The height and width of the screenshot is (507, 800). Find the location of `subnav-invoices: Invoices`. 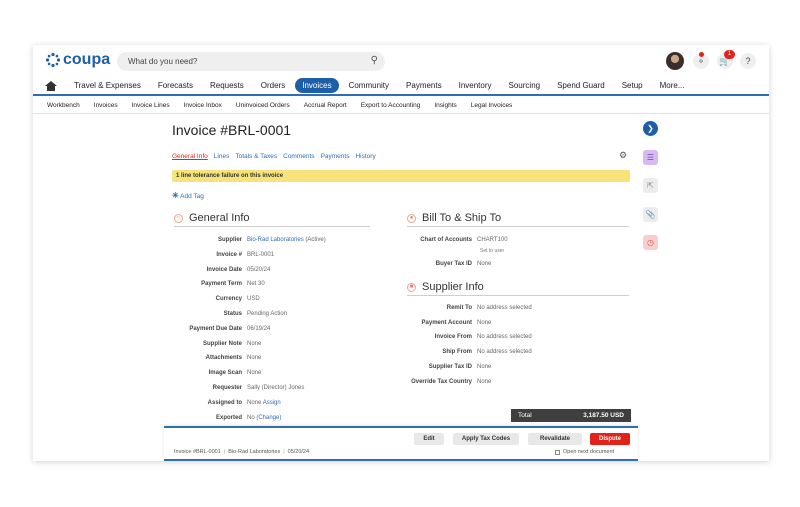

subnav-invoices: Invoices is located at coordinates (106, 105).